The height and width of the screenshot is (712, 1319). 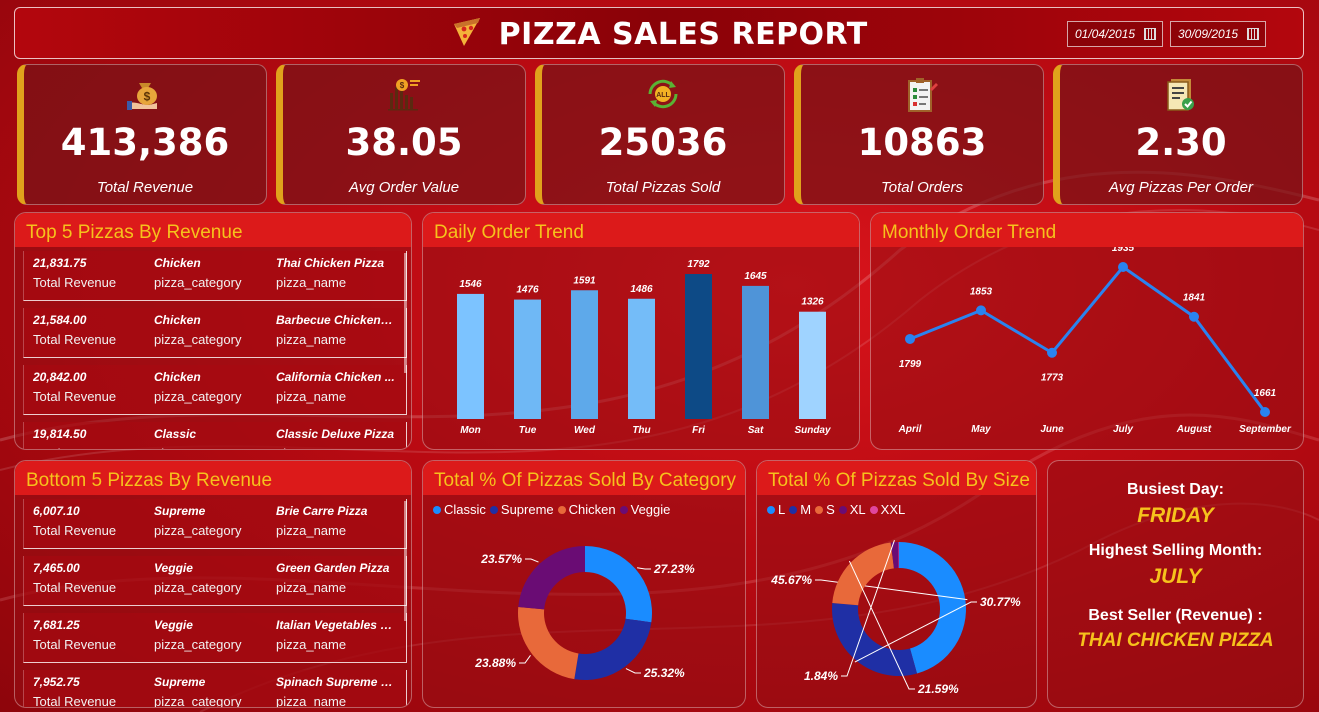 I want to click on money-bag-icon: $, so click(x=145, y=96).